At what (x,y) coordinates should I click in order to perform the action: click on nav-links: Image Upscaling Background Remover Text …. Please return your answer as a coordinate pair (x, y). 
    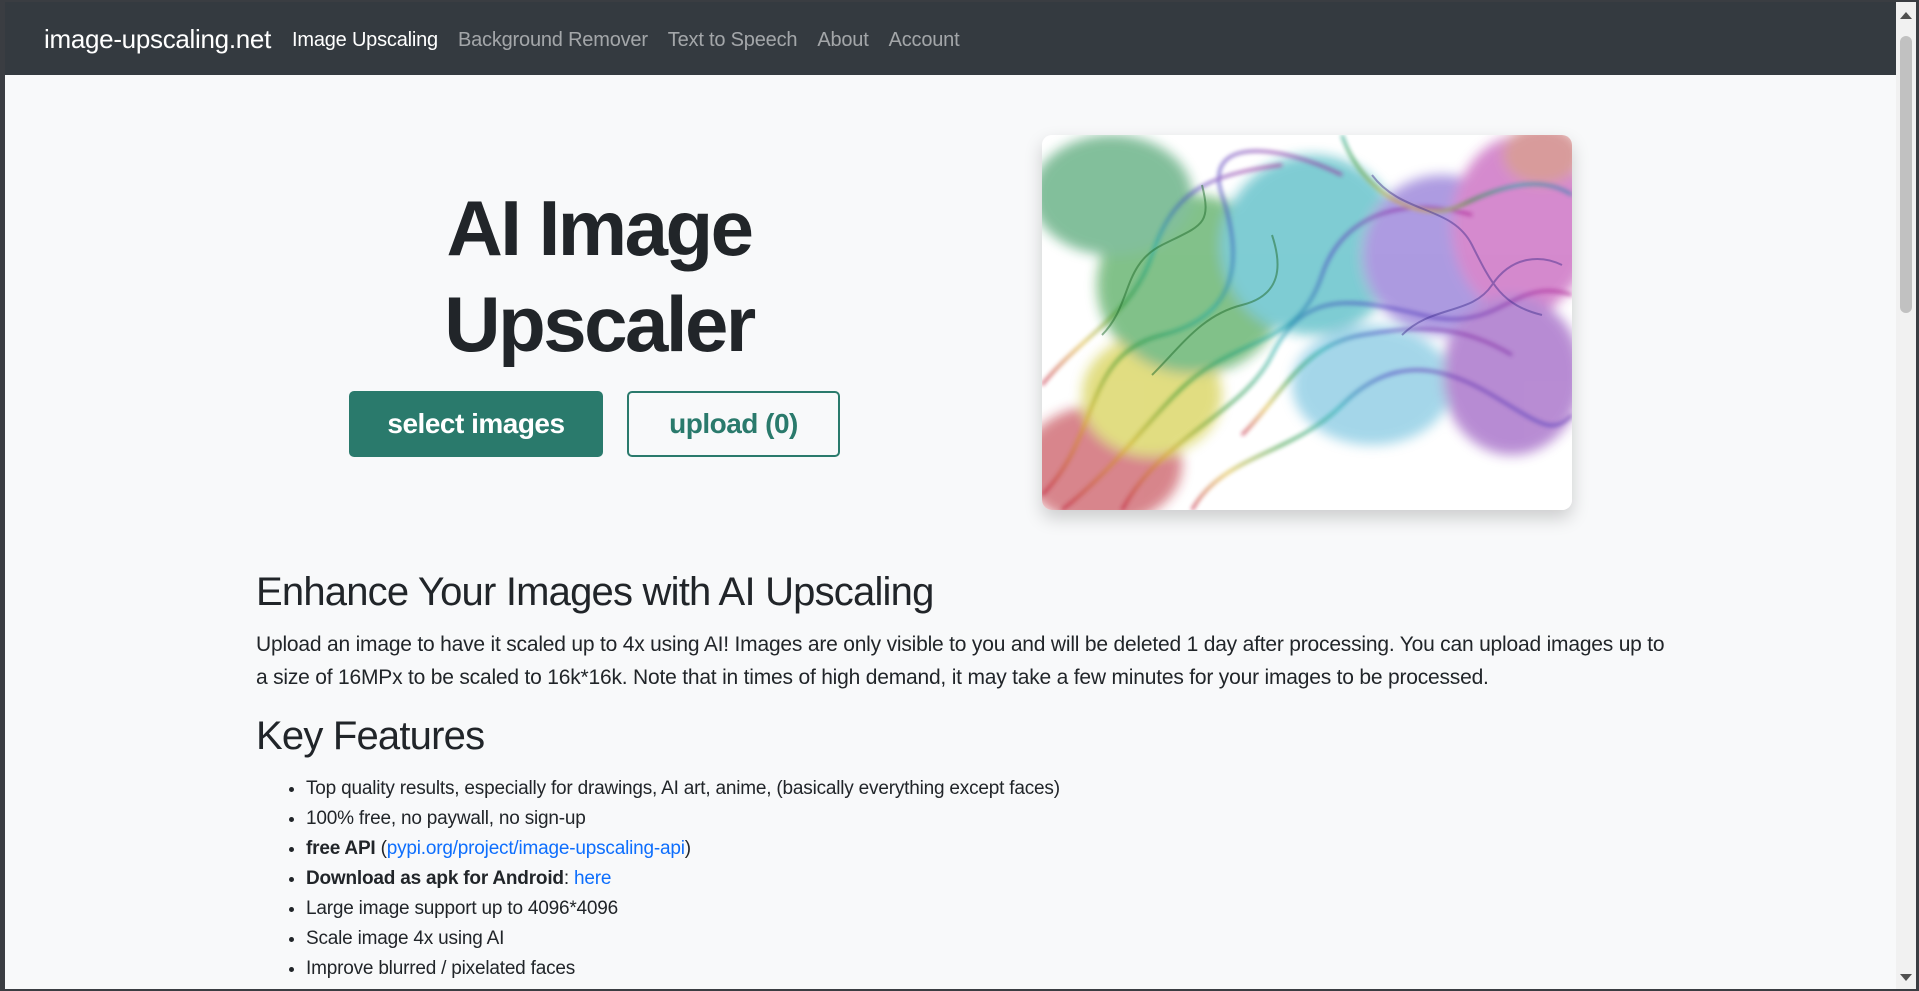
    Looking at the image, I should click on (635, 40).